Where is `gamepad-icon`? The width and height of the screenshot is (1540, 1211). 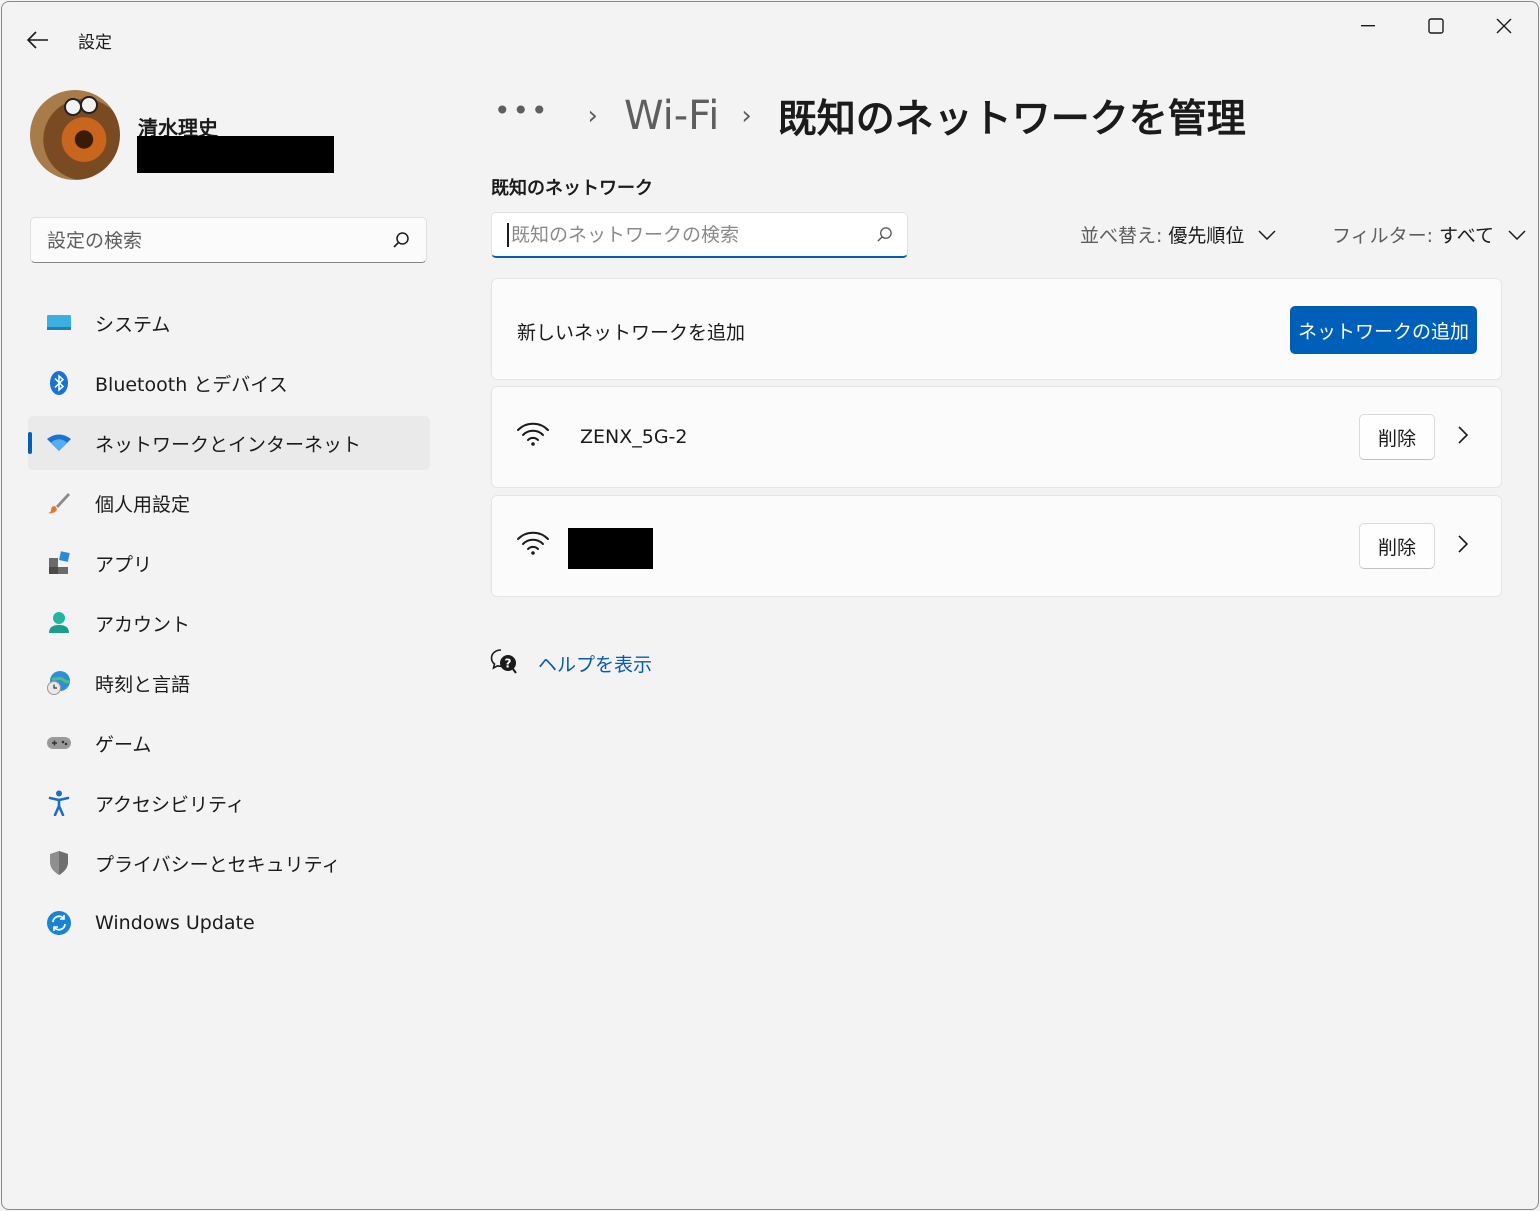 gamepad-icon is located at coordinates (59, 743).